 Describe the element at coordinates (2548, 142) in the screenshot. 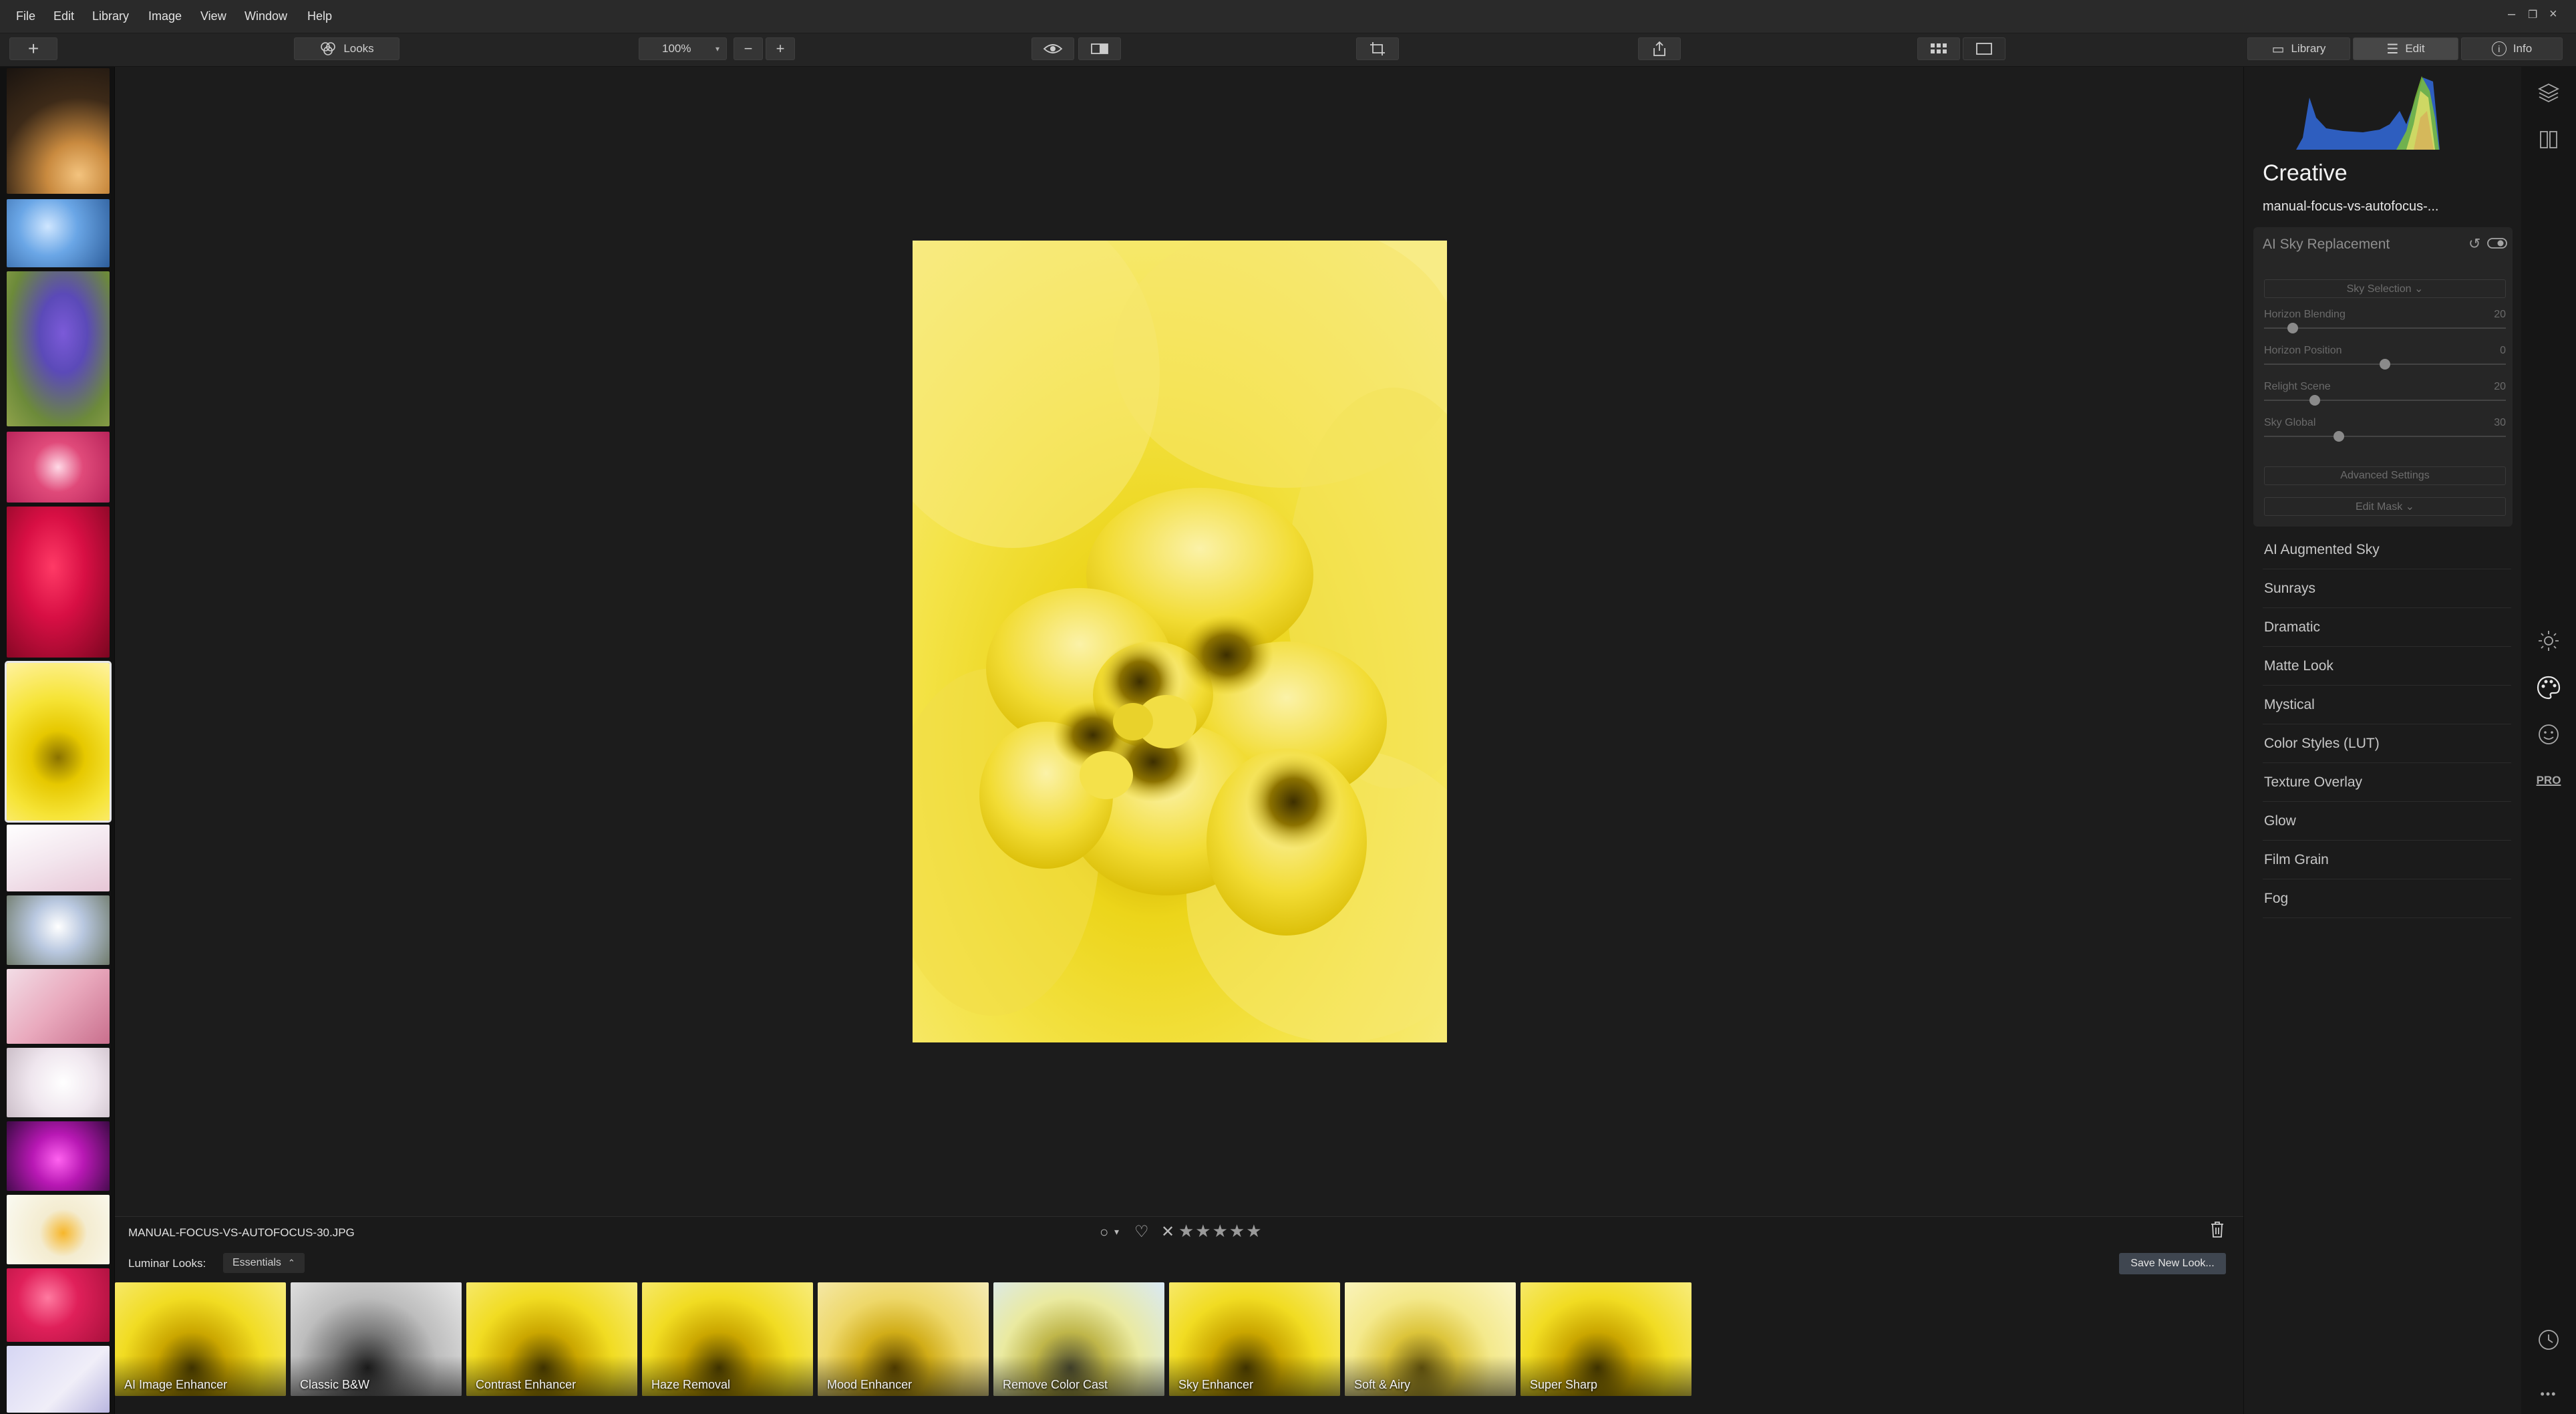

I see `compare-icon` at that location.